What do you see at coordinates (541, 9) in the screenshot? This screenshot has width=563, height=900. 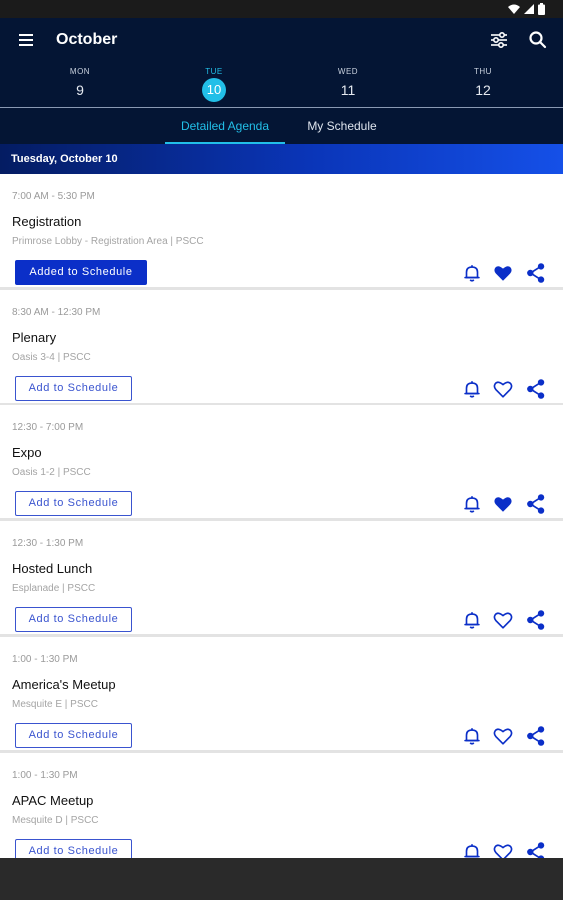 I see `battery-icon` at bounding box center [541, 9].